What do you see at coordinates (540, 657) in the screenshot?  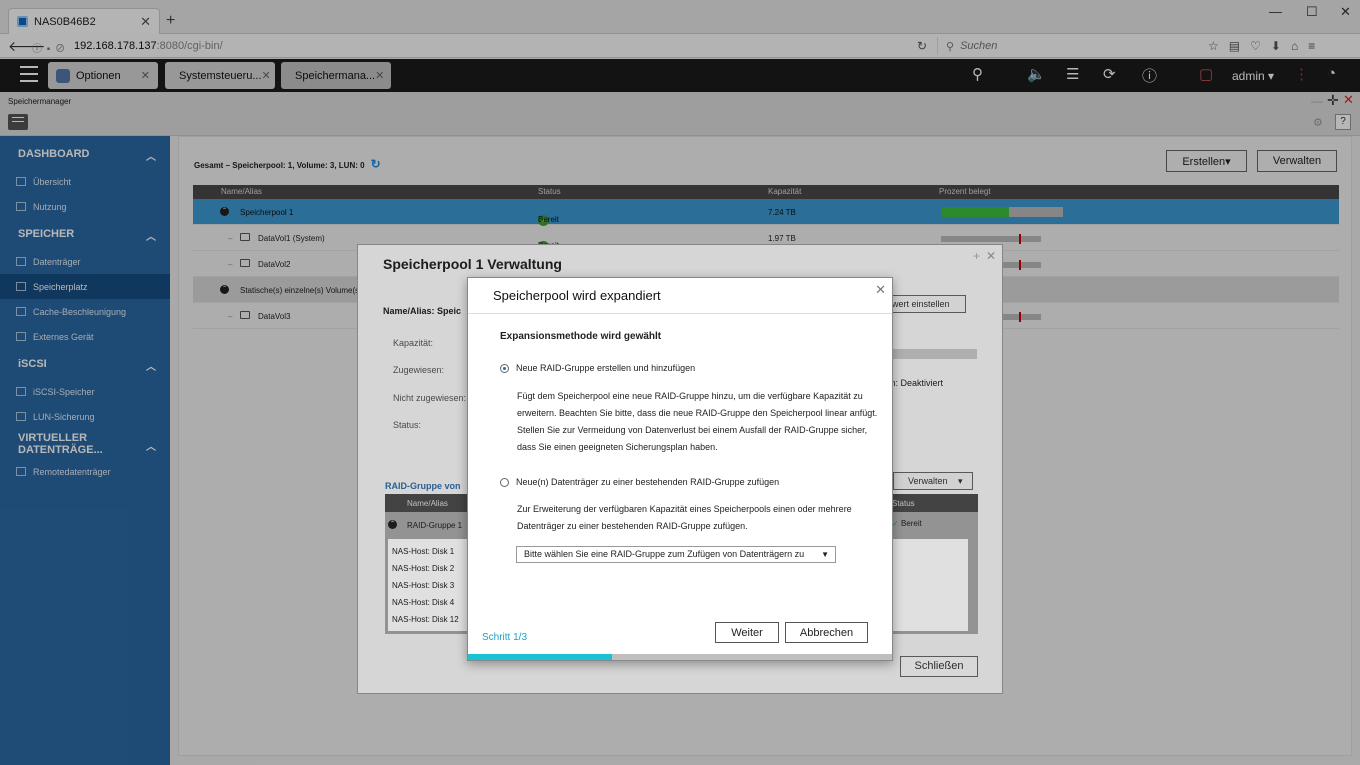 I see `progress-fill` at bounding box center [540, 657].